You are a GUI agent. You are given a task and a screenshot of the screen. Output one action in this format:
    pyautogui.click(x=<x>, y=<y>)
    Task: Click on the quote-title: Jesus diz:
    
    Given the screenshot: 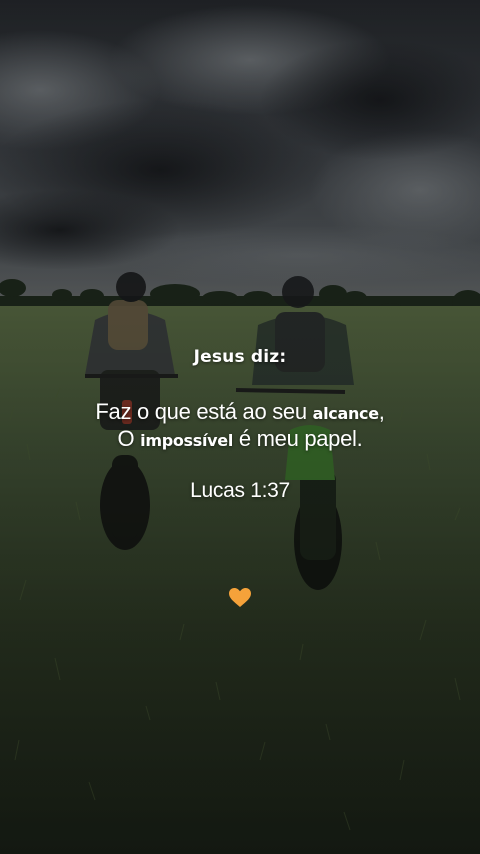 What is the action you would take?
    pyautogui.click(x=240, y=357)
    